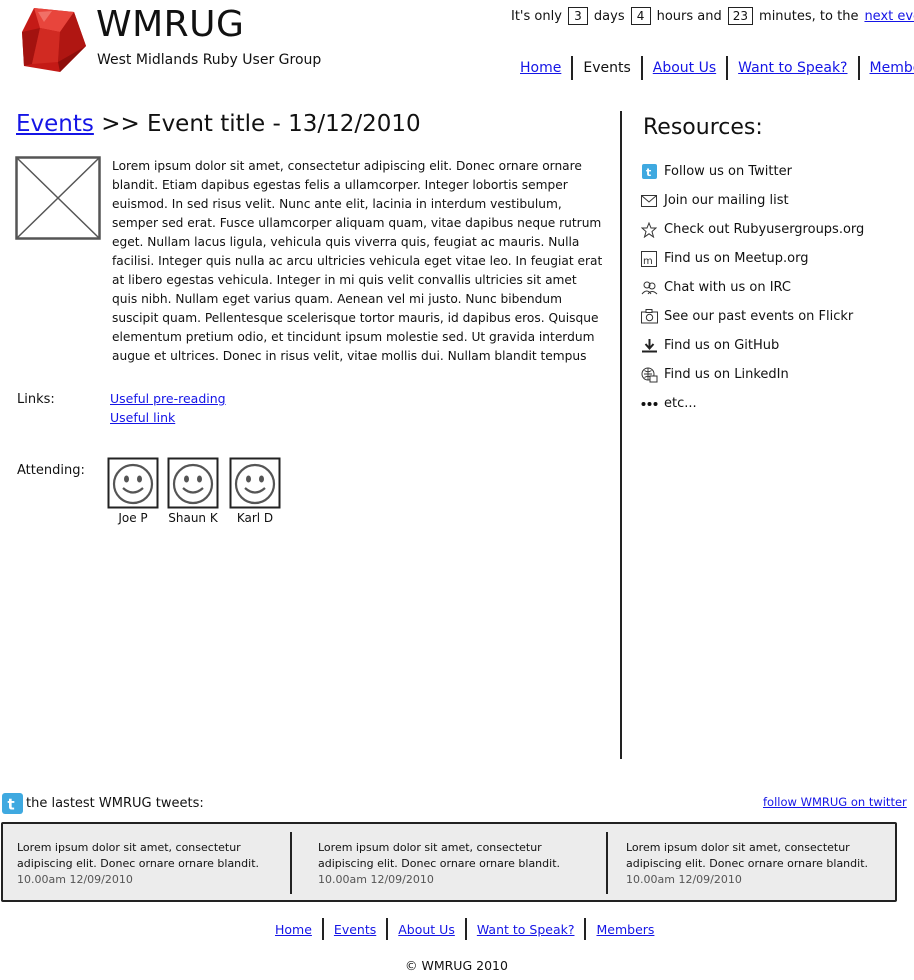  What do you see at coordinates (577, 16) in the screenshot?
I see `countdown-days: 3` at bounding box center [577, 16].